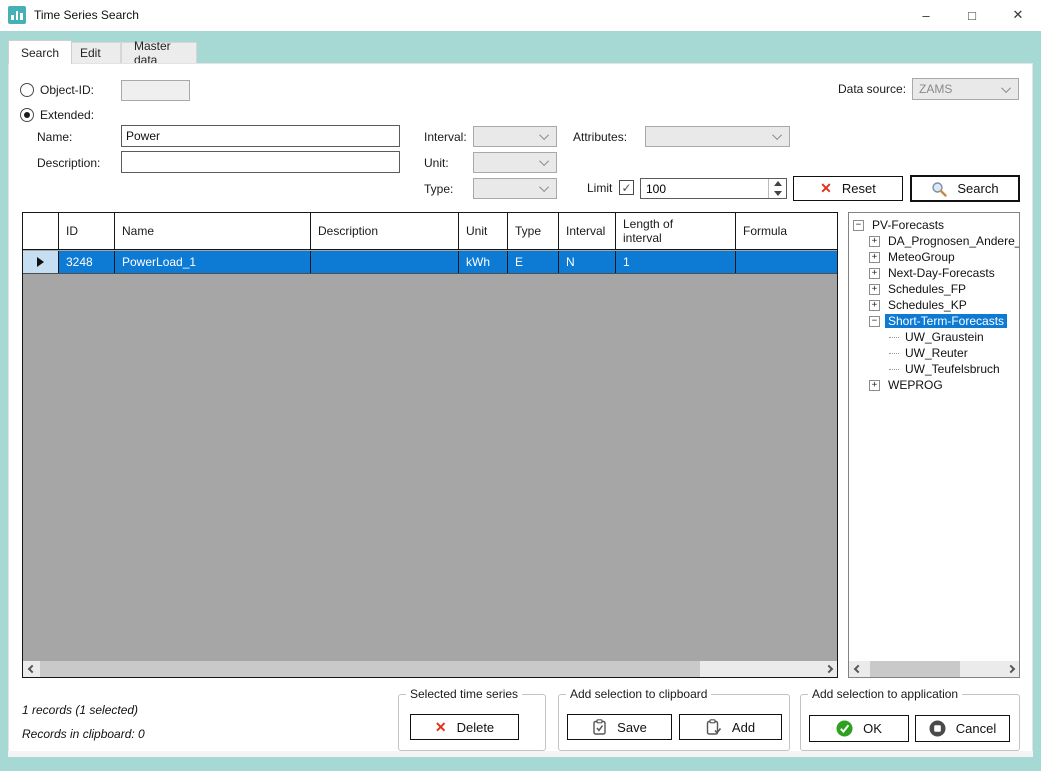 The height and width of the screenshot is (771, 1041). What do you see at coordinates (976, 728) in the screenshot?
I see `cancel-button-label: Cancel` at bounding box center [976, 728].